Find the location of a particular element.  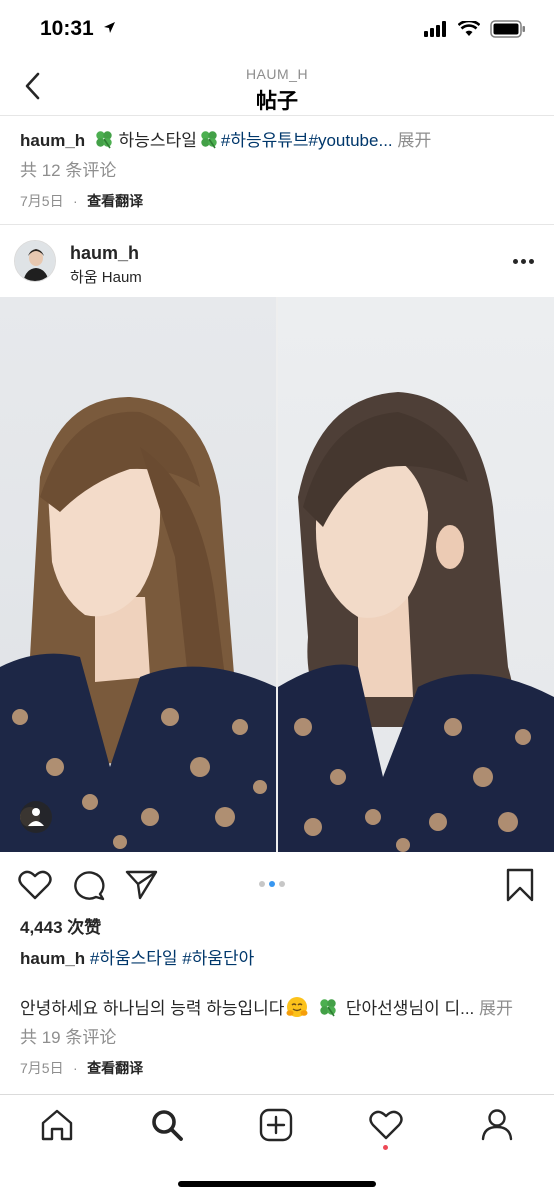

profile-icon is located at coordinates (497, 1124).